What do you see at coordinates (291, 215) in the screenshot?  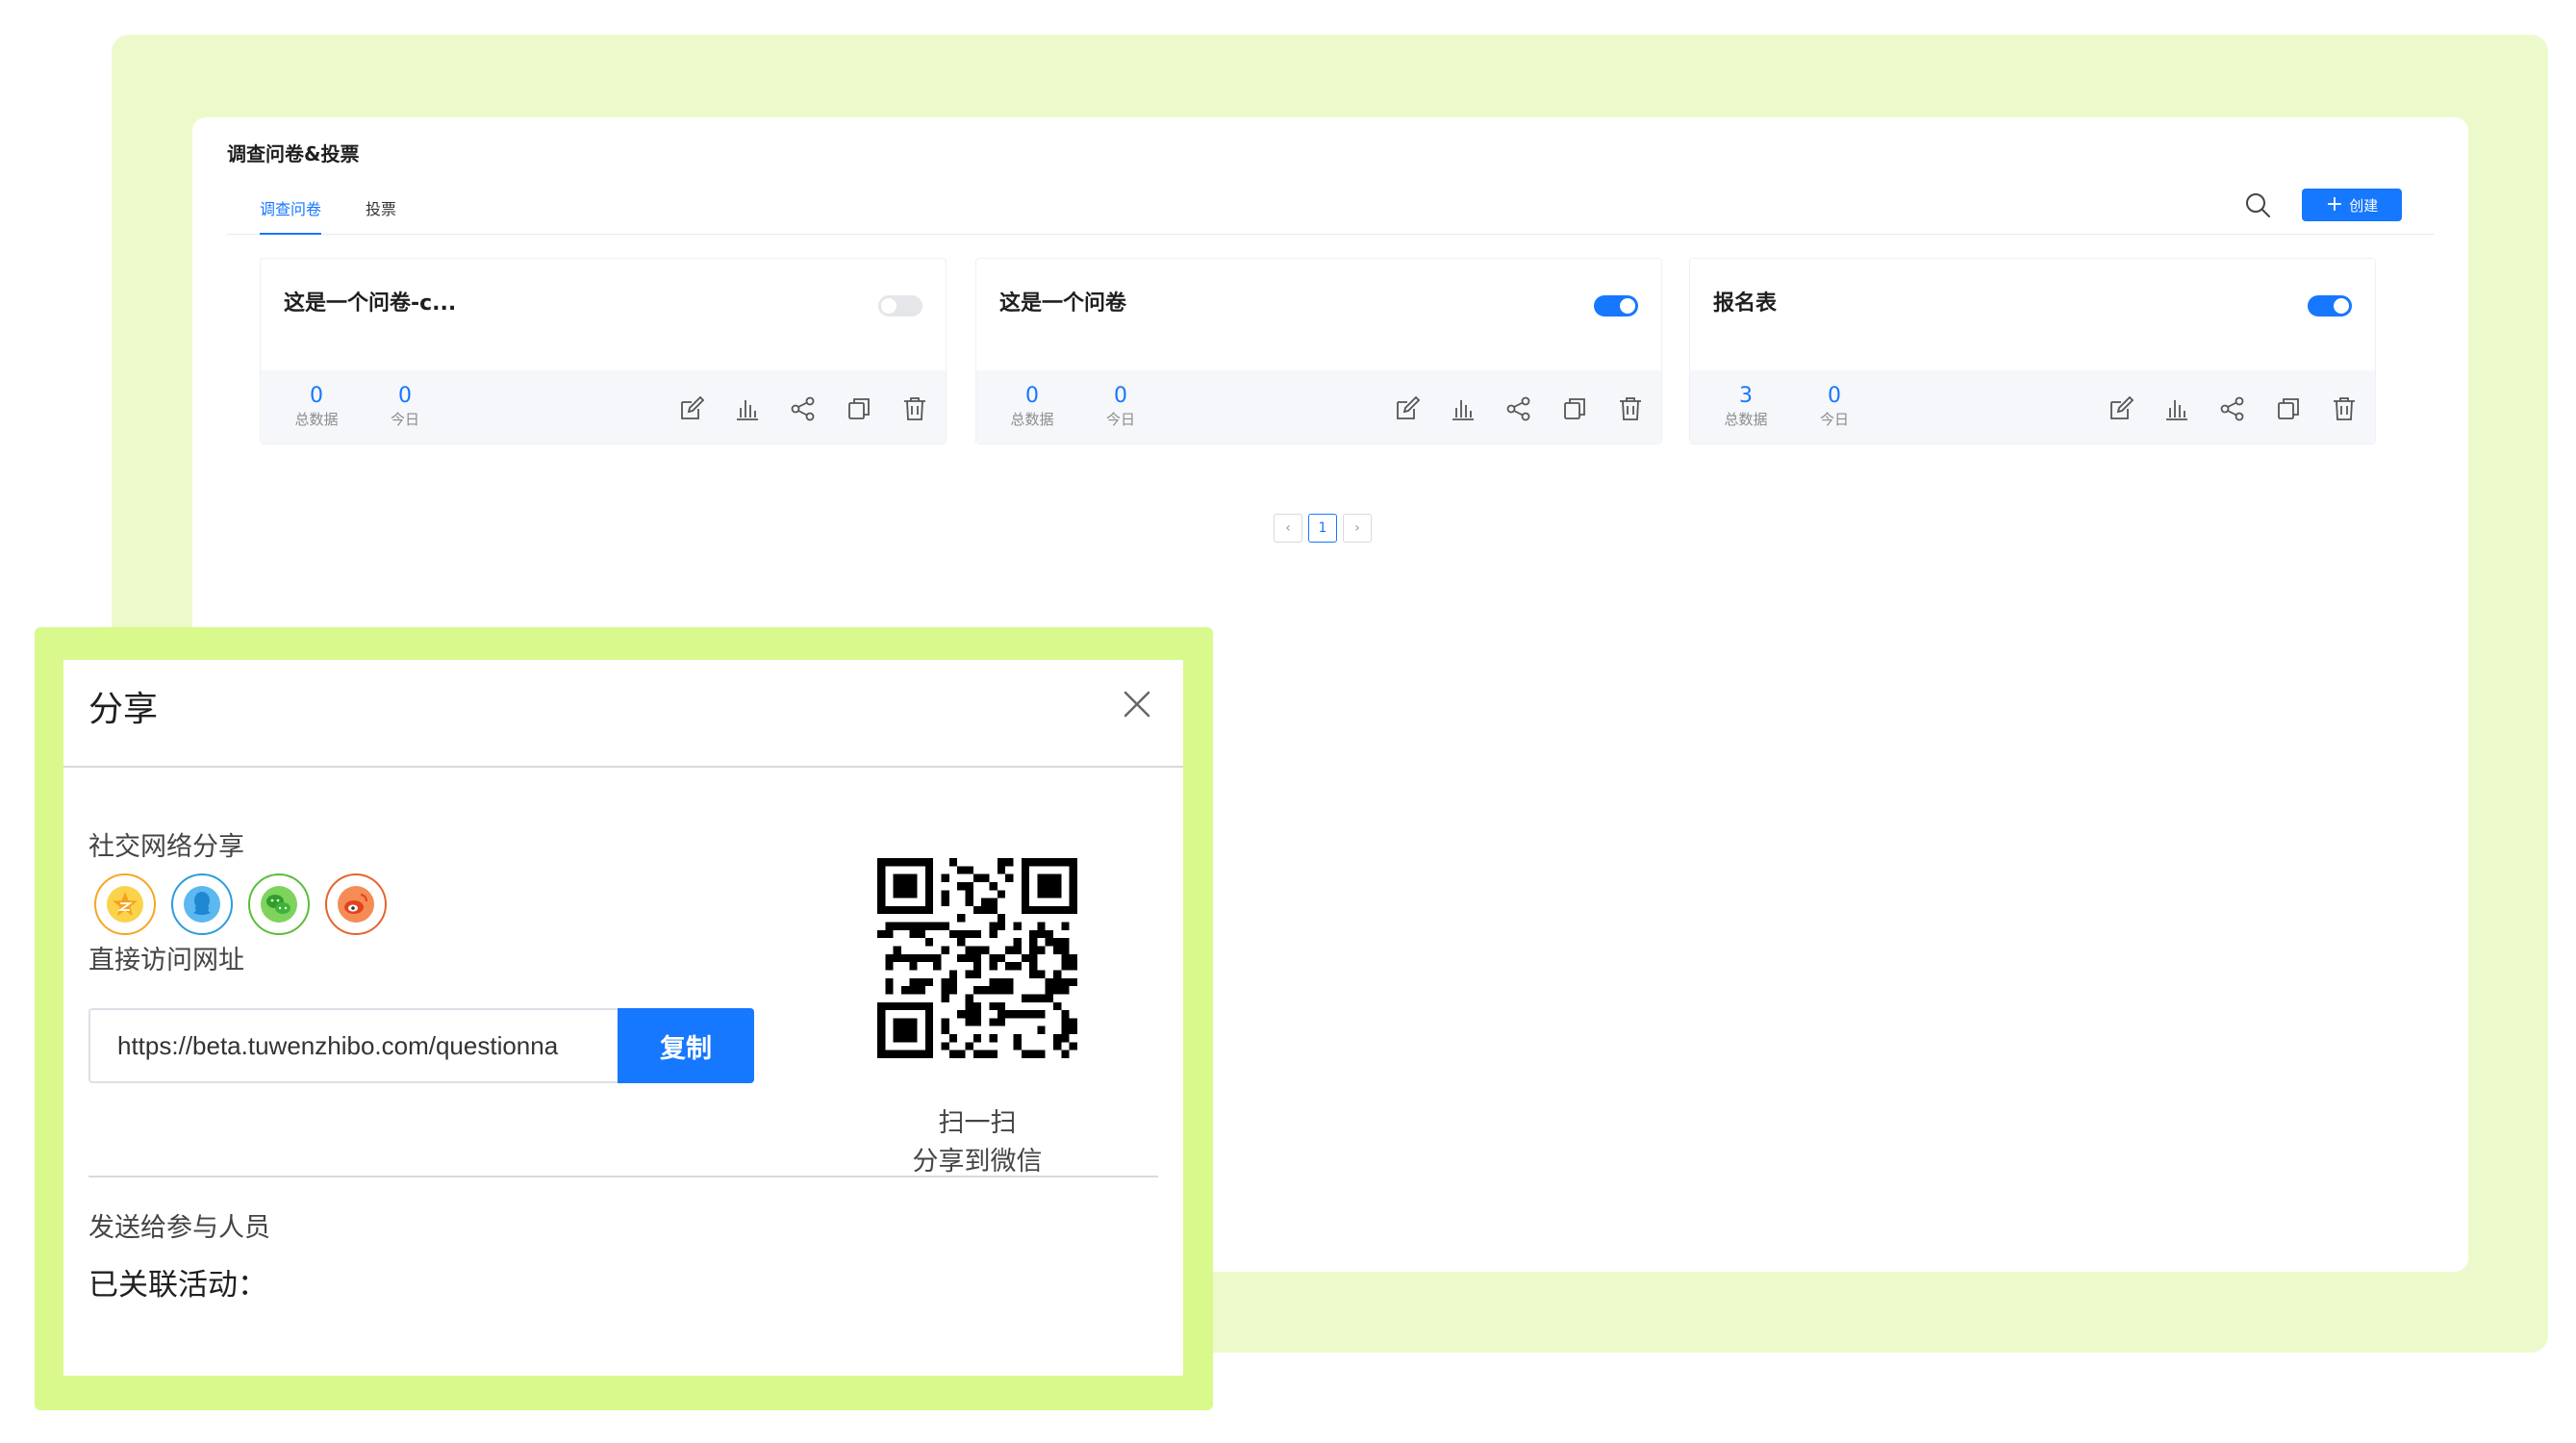 I see `tab-survey: 调查问卷` at bounding box center [291, 215].